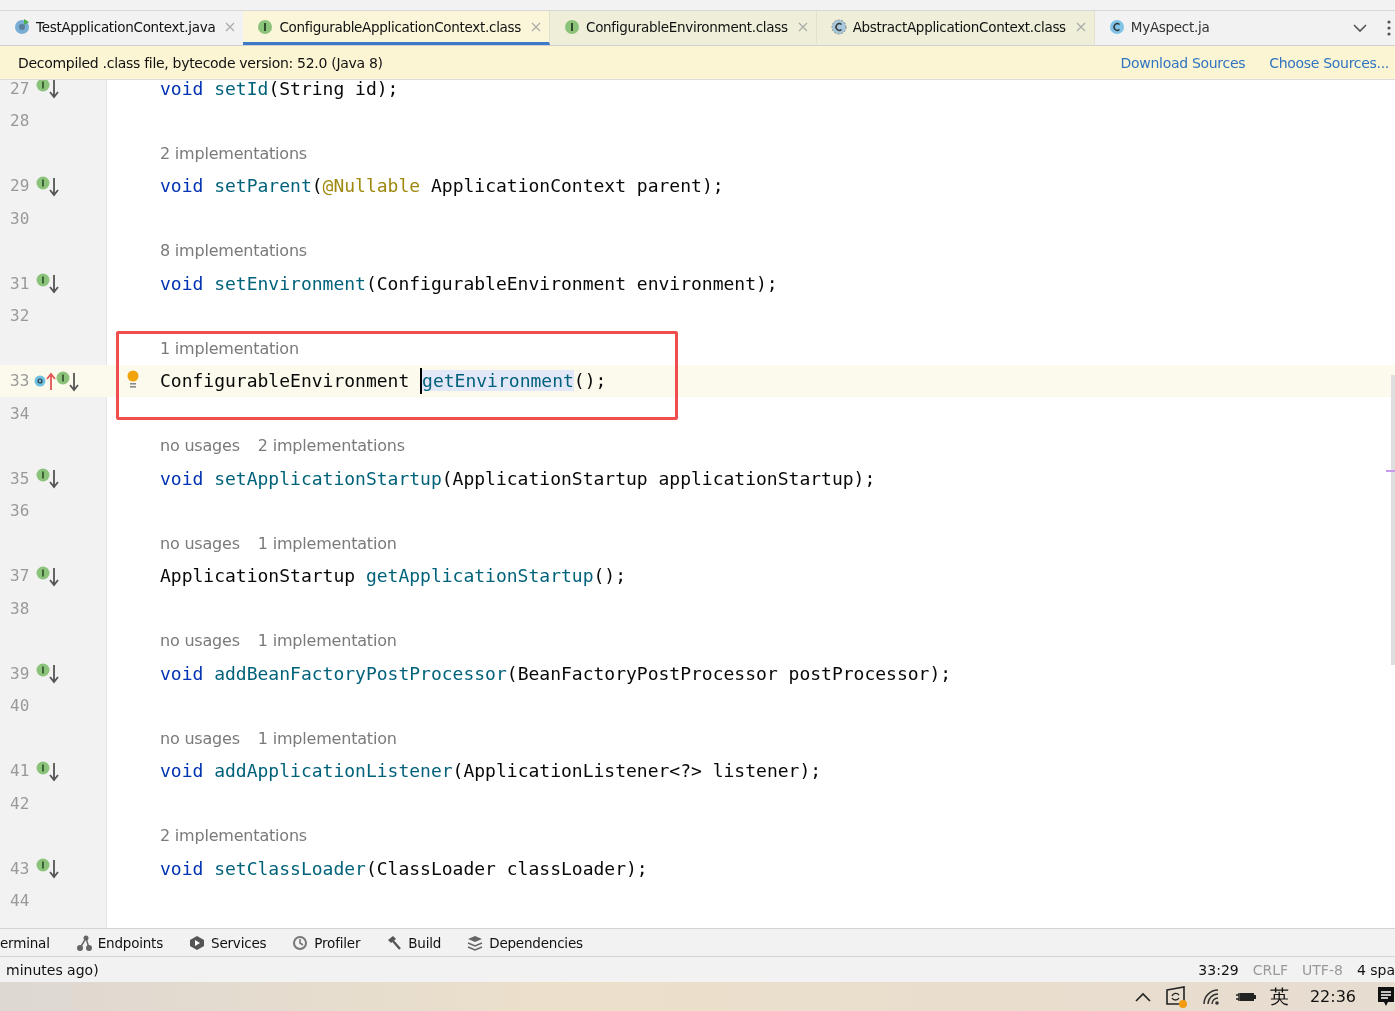 This screenshot has height=1011, width=1395. I want to click on line-number: 39, so click(20, 673).